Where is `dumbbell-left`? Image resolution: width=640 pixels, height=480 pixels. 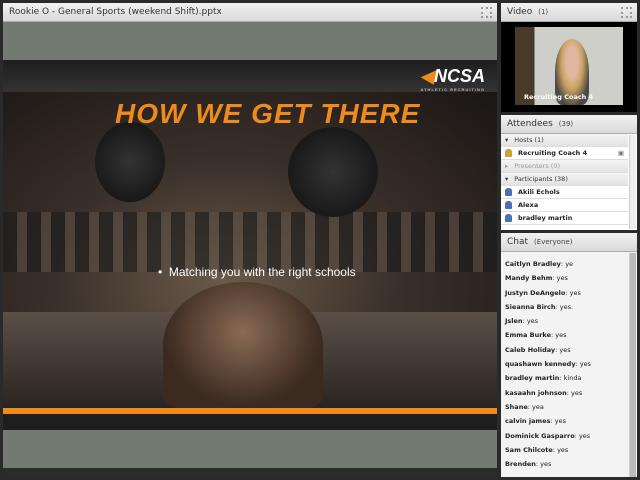
dumbbell-left is located at coordinates (130, 162).